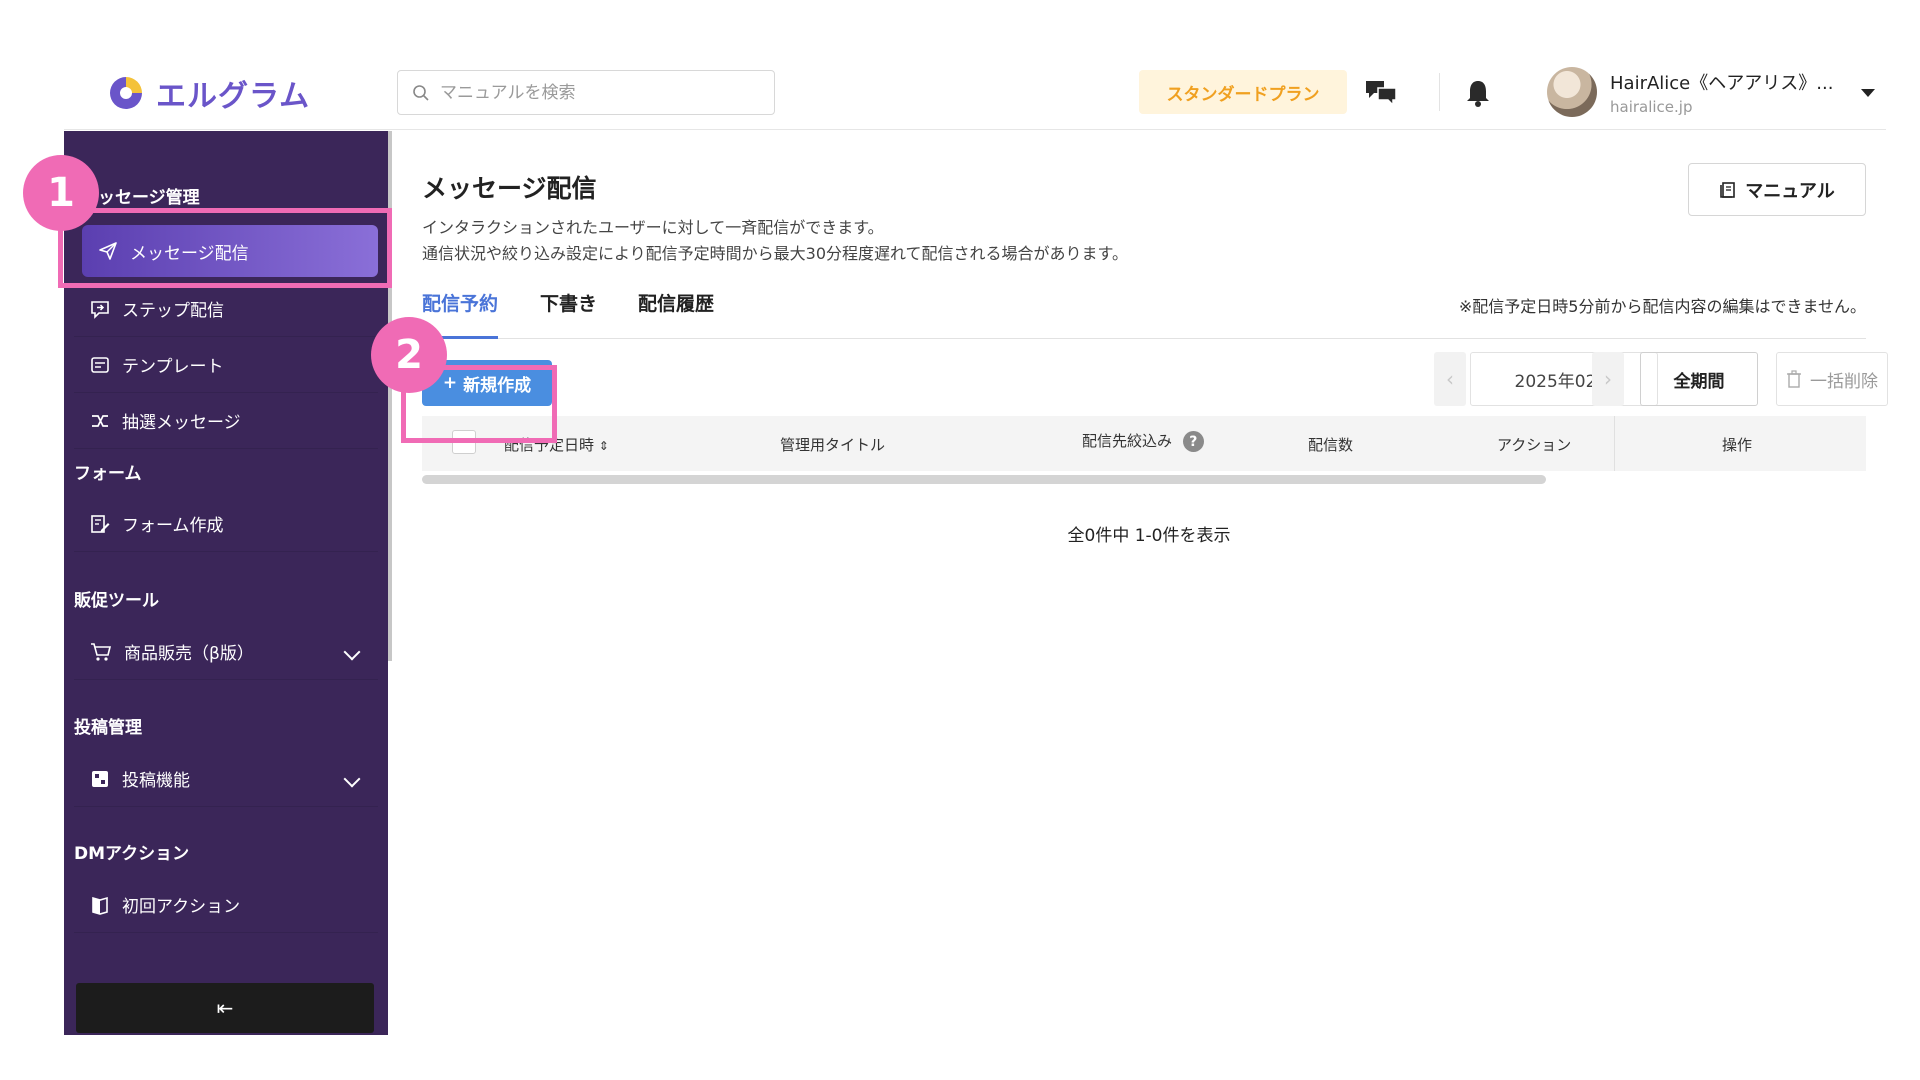 The height and width of the screenshot is (1080, 1920). Describe the element at coordinates (984, 479) in the screenshot. I see `table-horizontal-scrollbar` at that location.